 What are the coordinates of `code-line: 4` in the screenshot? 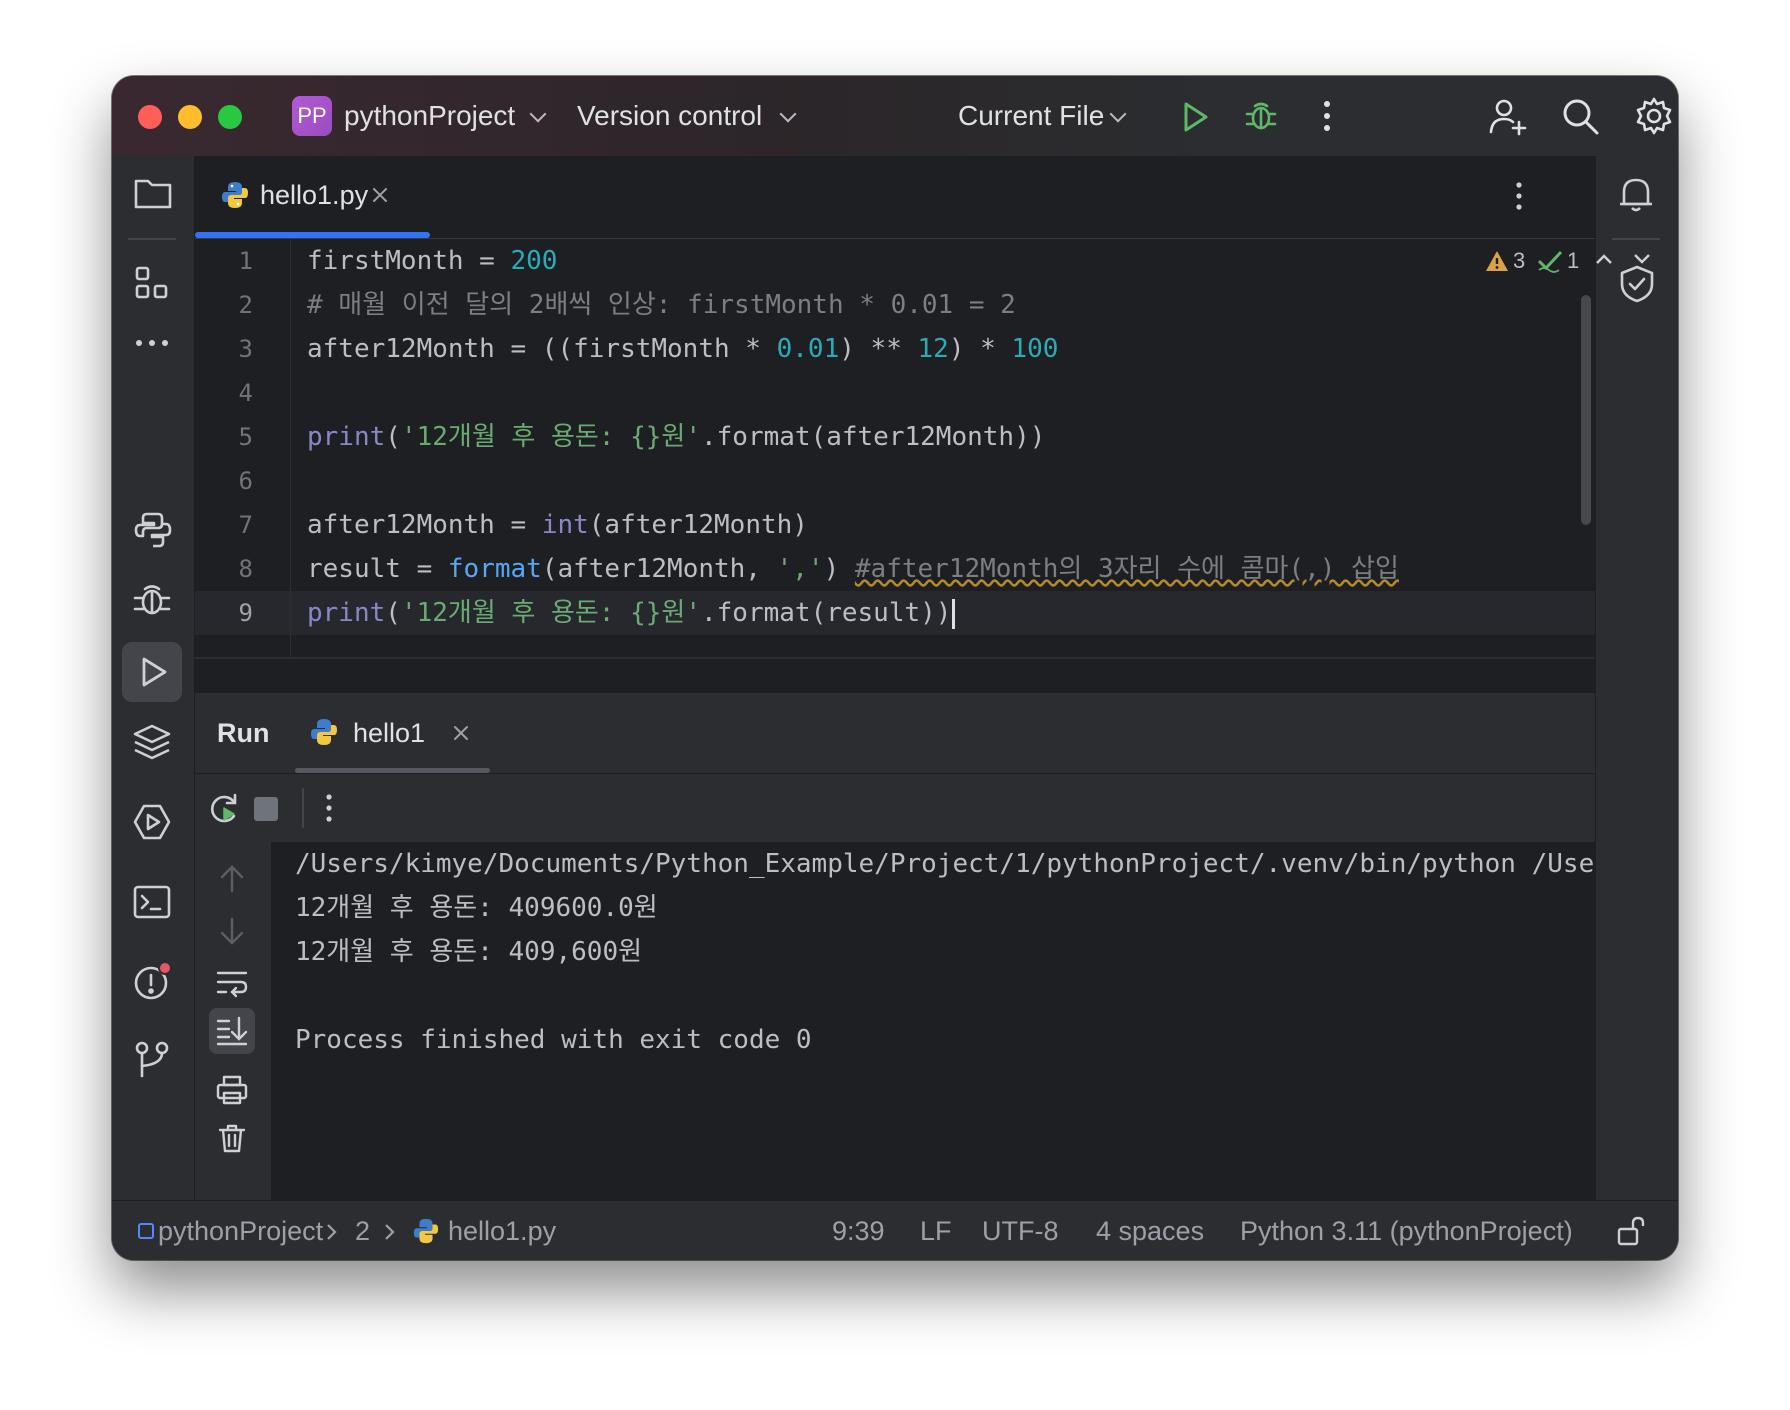 It's located at (895, 393).